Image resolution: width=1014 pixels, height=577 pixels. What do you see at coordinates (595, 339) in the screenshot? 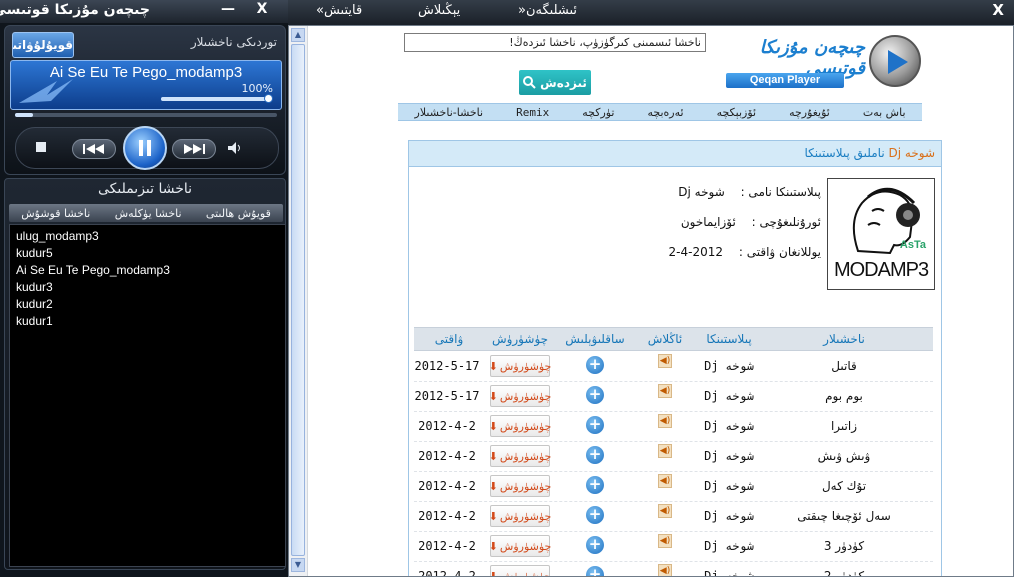
I see `col-favorite: ساقلىۋېلىش` at bounding box center [595, 339].